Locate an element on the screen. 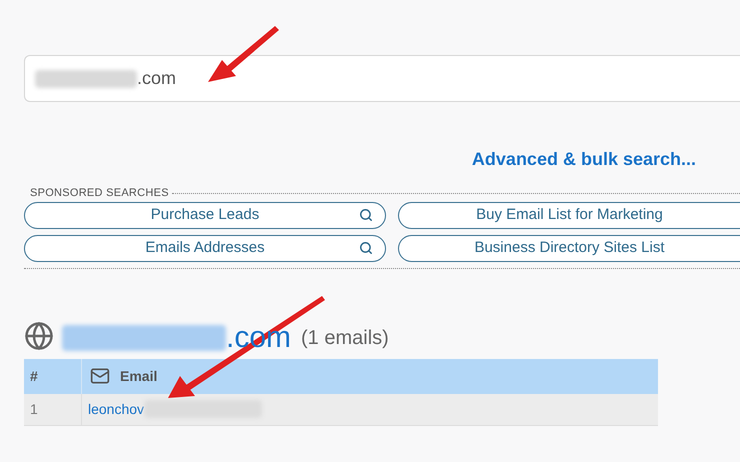  email-count: (1 emails) is located at coordinates (345, 338).